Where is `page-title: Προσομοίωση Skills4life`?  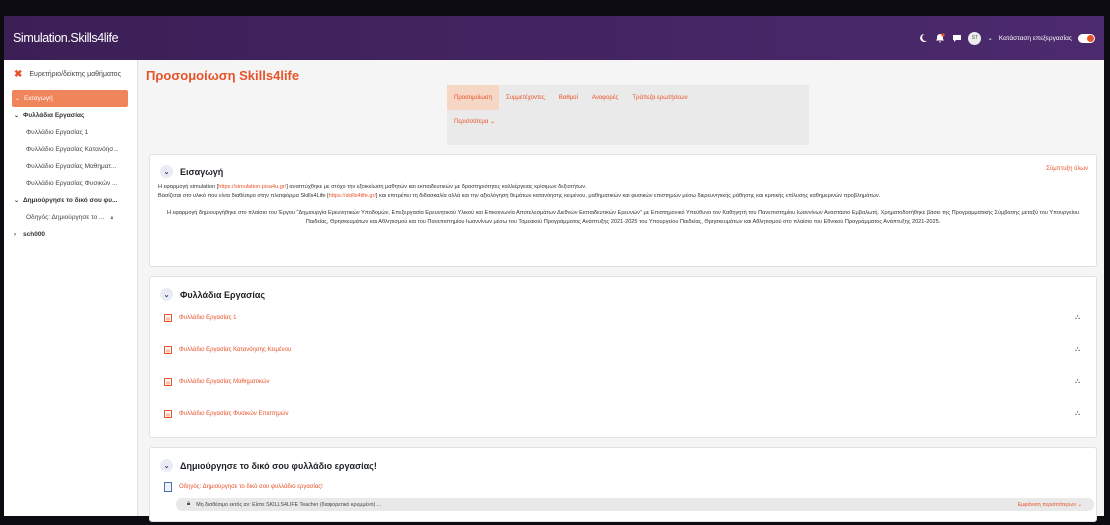
page-title: Προσομοίωση Skills4life is located at coordinates (223, 75).